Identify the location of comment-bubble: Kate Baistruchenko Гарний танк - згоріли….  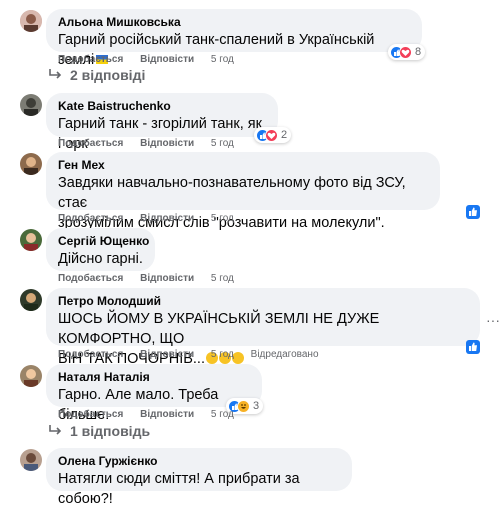
(162, 122).